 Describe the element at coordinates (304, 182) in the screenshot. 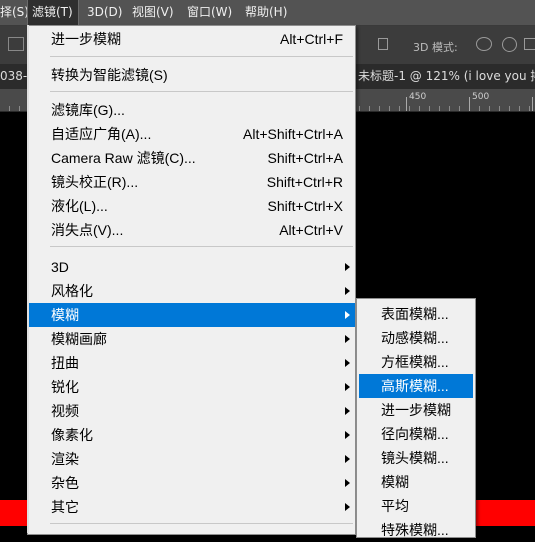

I see `menu-item-shortcut: Shift+Ctrl+R` at that location.